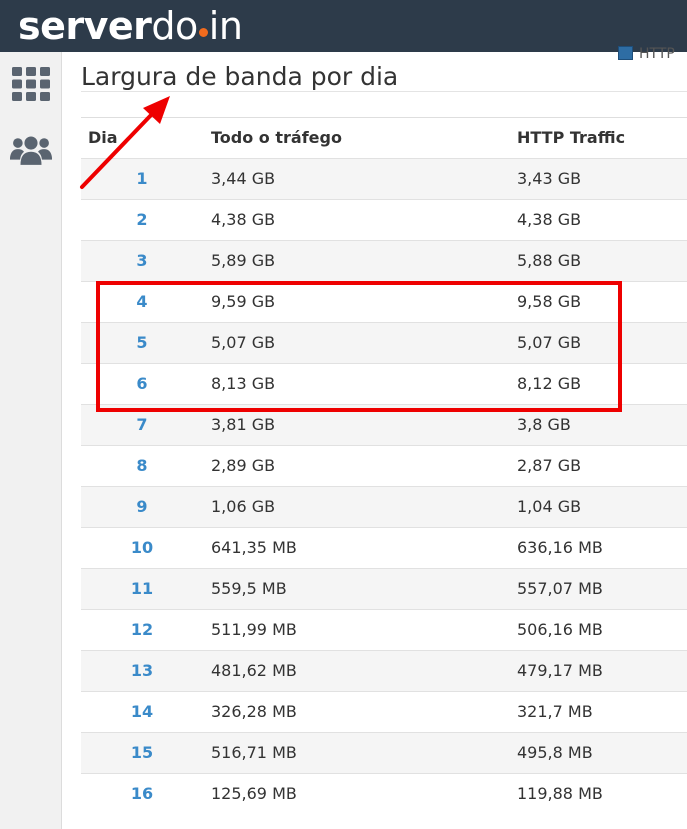 This screenshot has width=687, height=829. What do you see at coordinates (384, 178) in the screenshot?
I see `table-row: 1 3,44 GB 3,43 GB` at bounding box center [384, 178].